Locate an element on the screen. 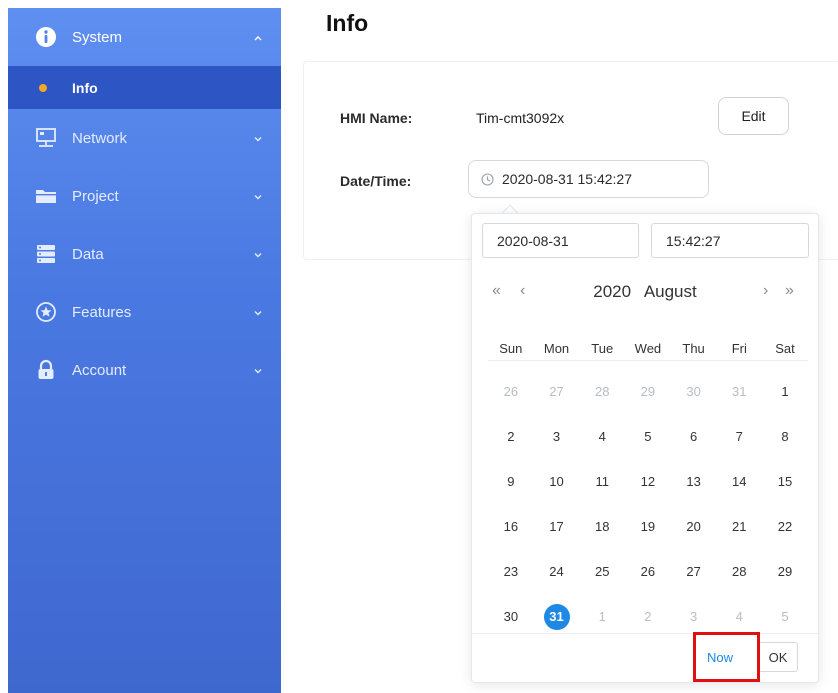  active-dot-icon is located at coordinates (43, 87).